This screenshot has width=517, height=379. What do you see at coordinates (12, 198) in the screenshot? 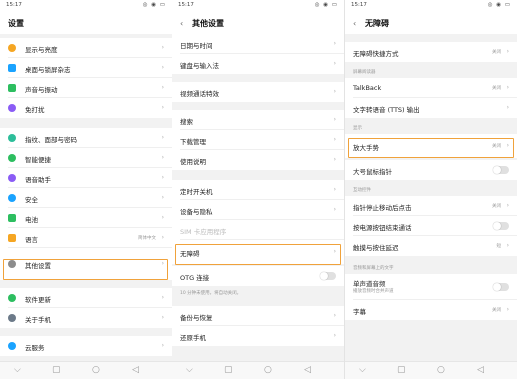
I see `shield-icon` at bounding box center [12, 198].